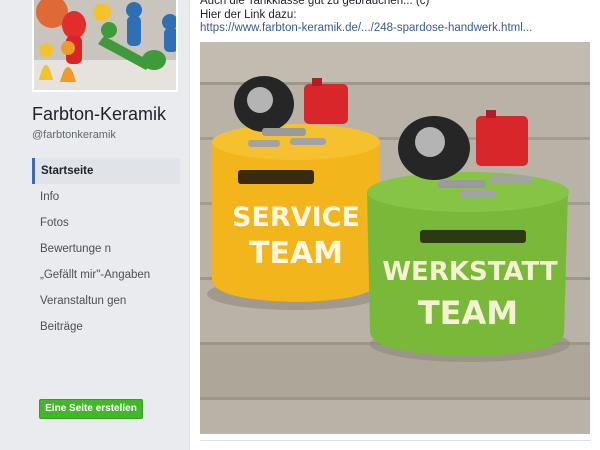  Describe the element at coordinates (74, 135) in the screenshot. I see `page-handle: @farbtonkeramik` at that location.